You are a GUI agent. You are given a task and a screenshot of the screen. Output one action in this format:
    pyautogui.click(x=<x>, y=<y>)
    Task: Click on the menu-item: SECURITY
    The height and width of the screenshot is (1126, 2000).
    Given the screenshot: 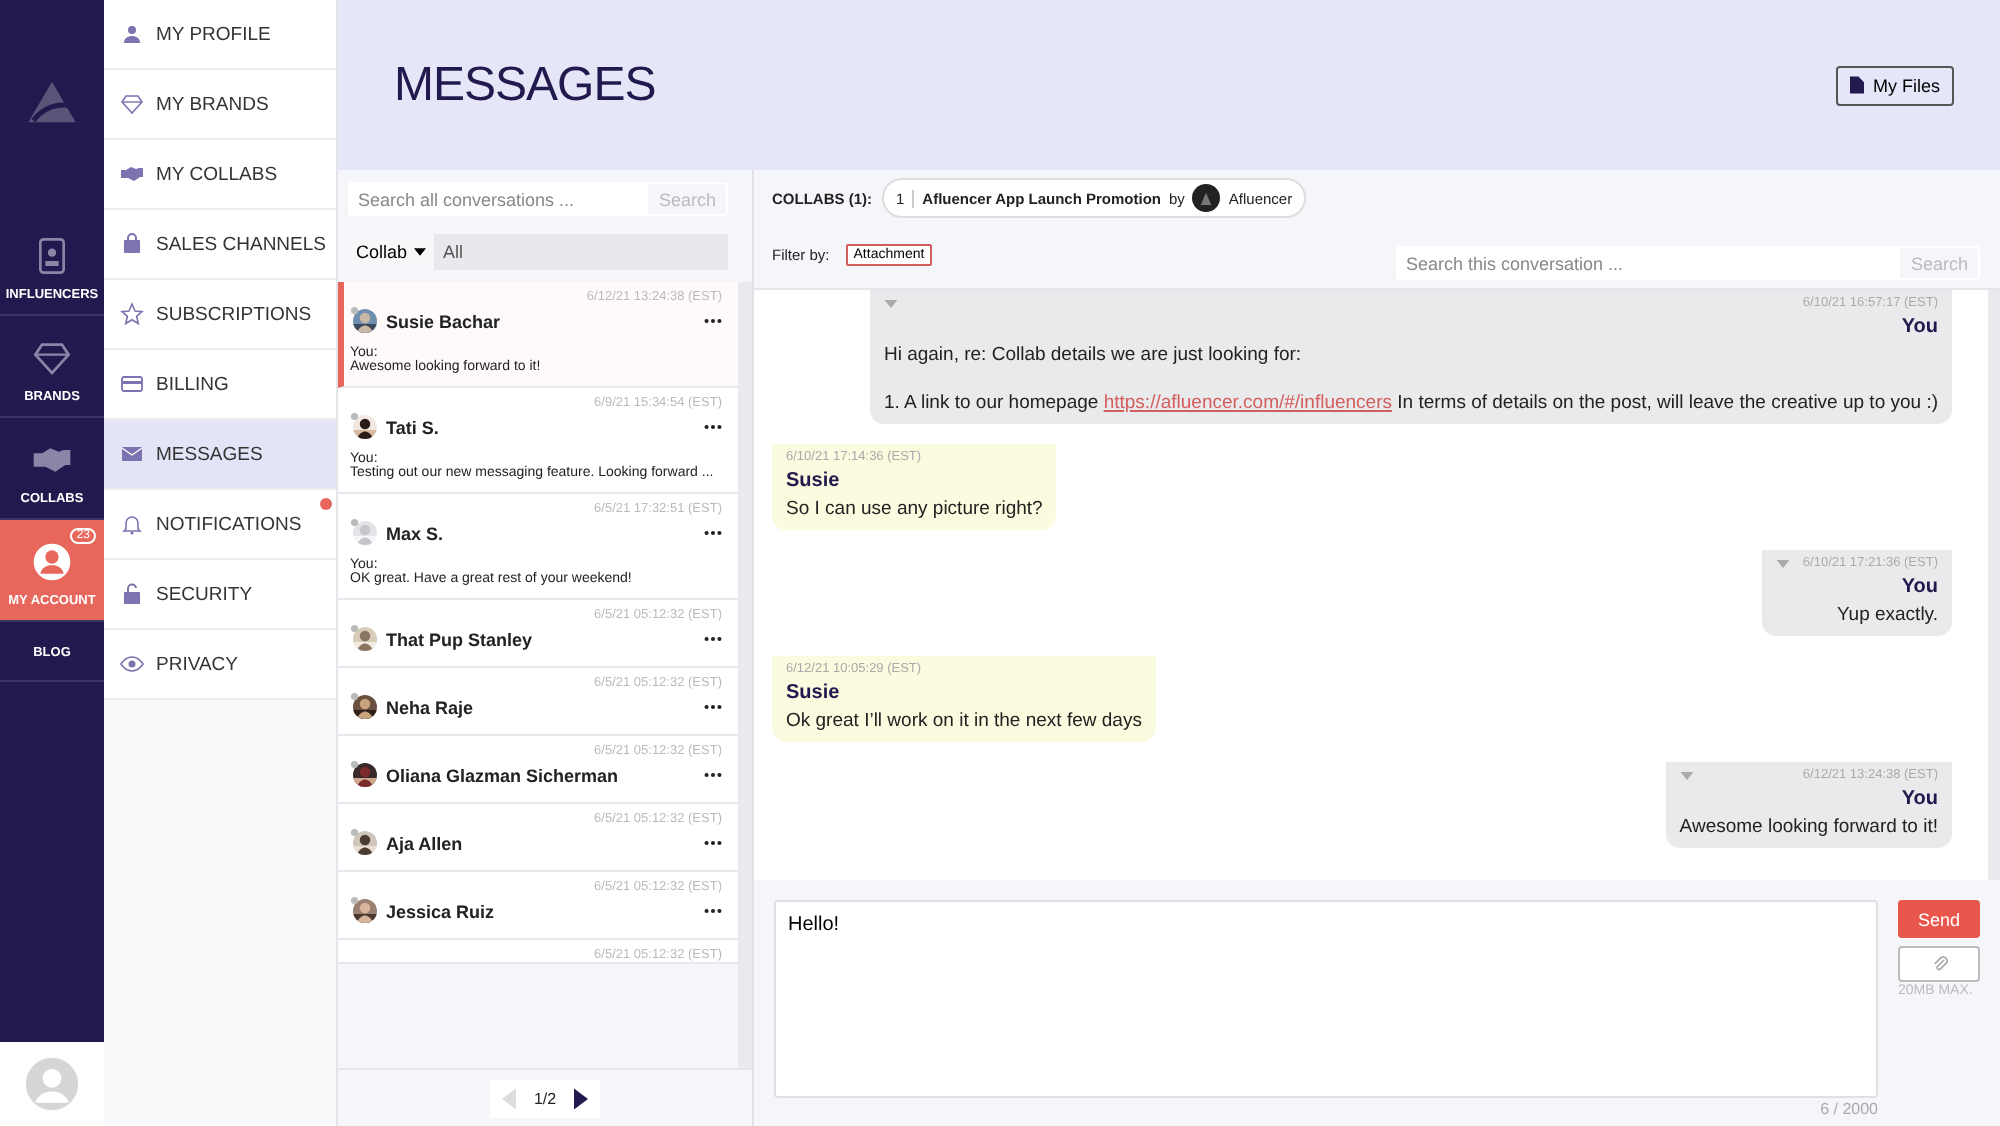 What is the action you would take?
    pyautogui.click(x=220, y=595)
    